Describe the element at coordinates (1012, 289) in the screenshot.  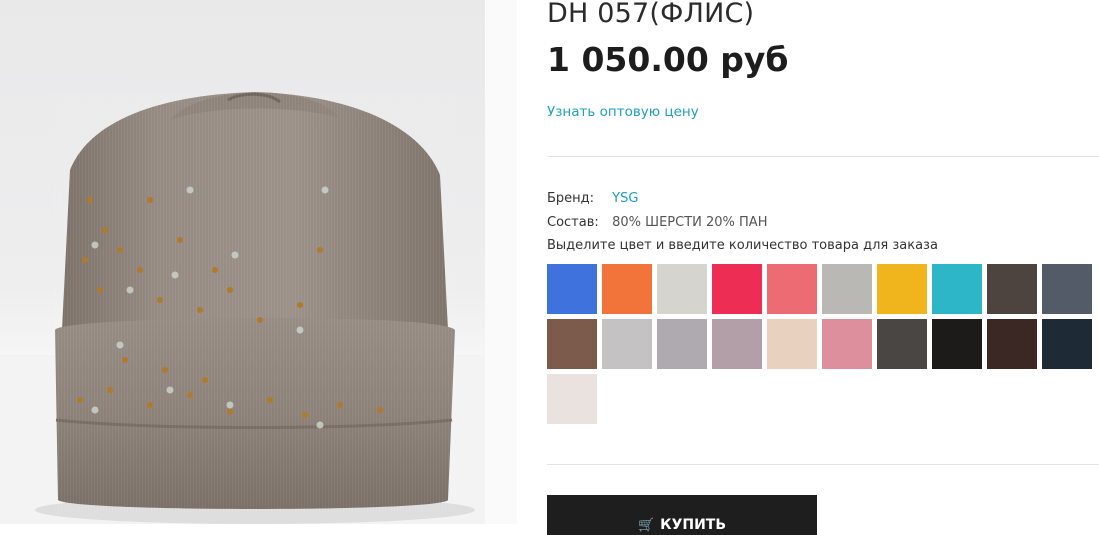
I see `swatch-dark-brown` at that location.